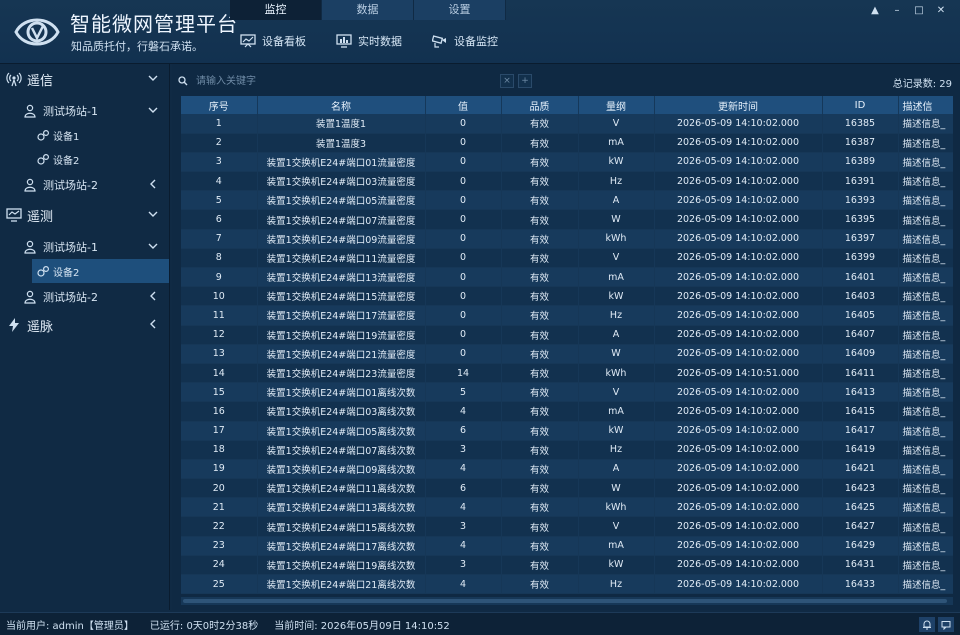 This screenshot has width=960, height=635. Describe the element at coordinates (219, 507) in the screenshot. I see `table-cell: 21` at that location.